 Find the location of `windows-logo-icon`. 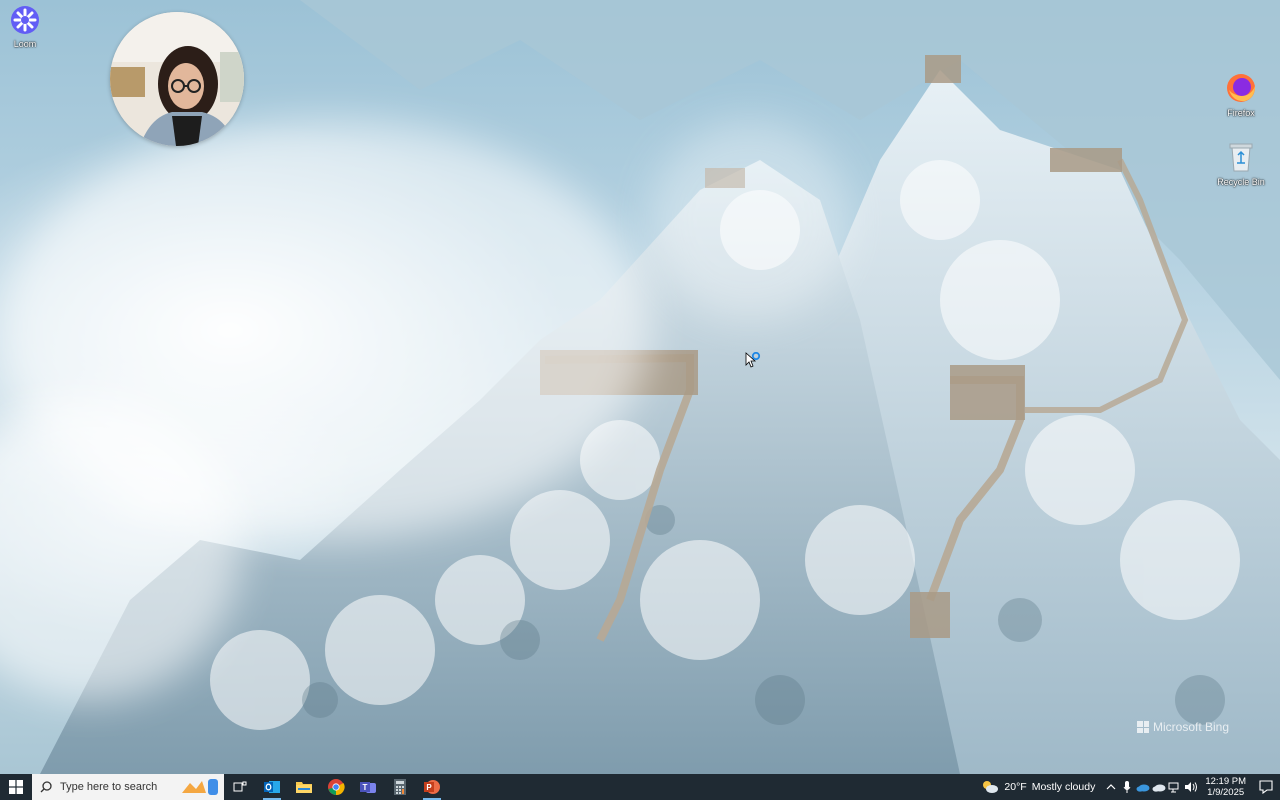

windows-logo-icon is located at coordinates (16, 787).